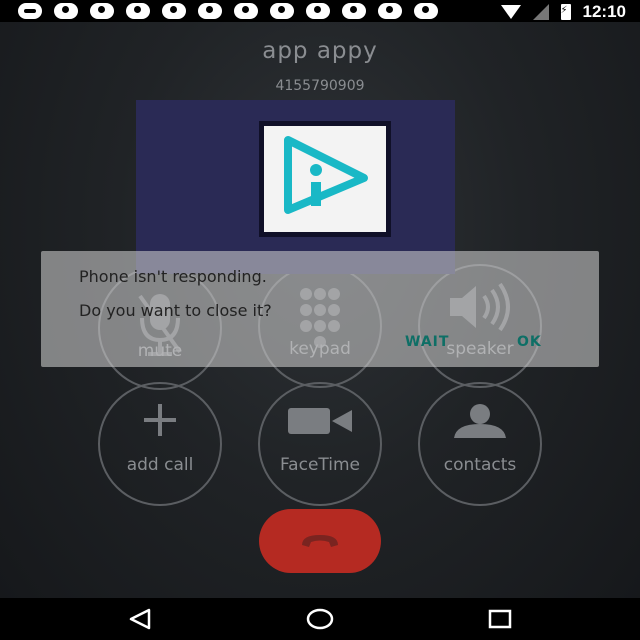  What do you see at coordinates (320, 51) in the screenshot?
I see `caller-name: app appy` at bounding box center [320, 51].